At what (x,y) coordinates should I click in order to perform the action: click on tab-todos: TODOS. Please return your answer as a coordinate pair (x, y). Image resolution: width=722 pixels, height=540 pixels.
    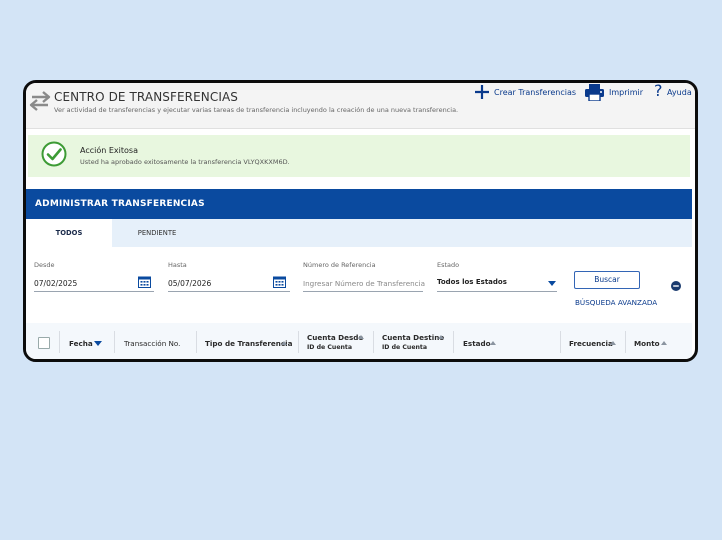
    Looking at the image, I should click on (69, 233).